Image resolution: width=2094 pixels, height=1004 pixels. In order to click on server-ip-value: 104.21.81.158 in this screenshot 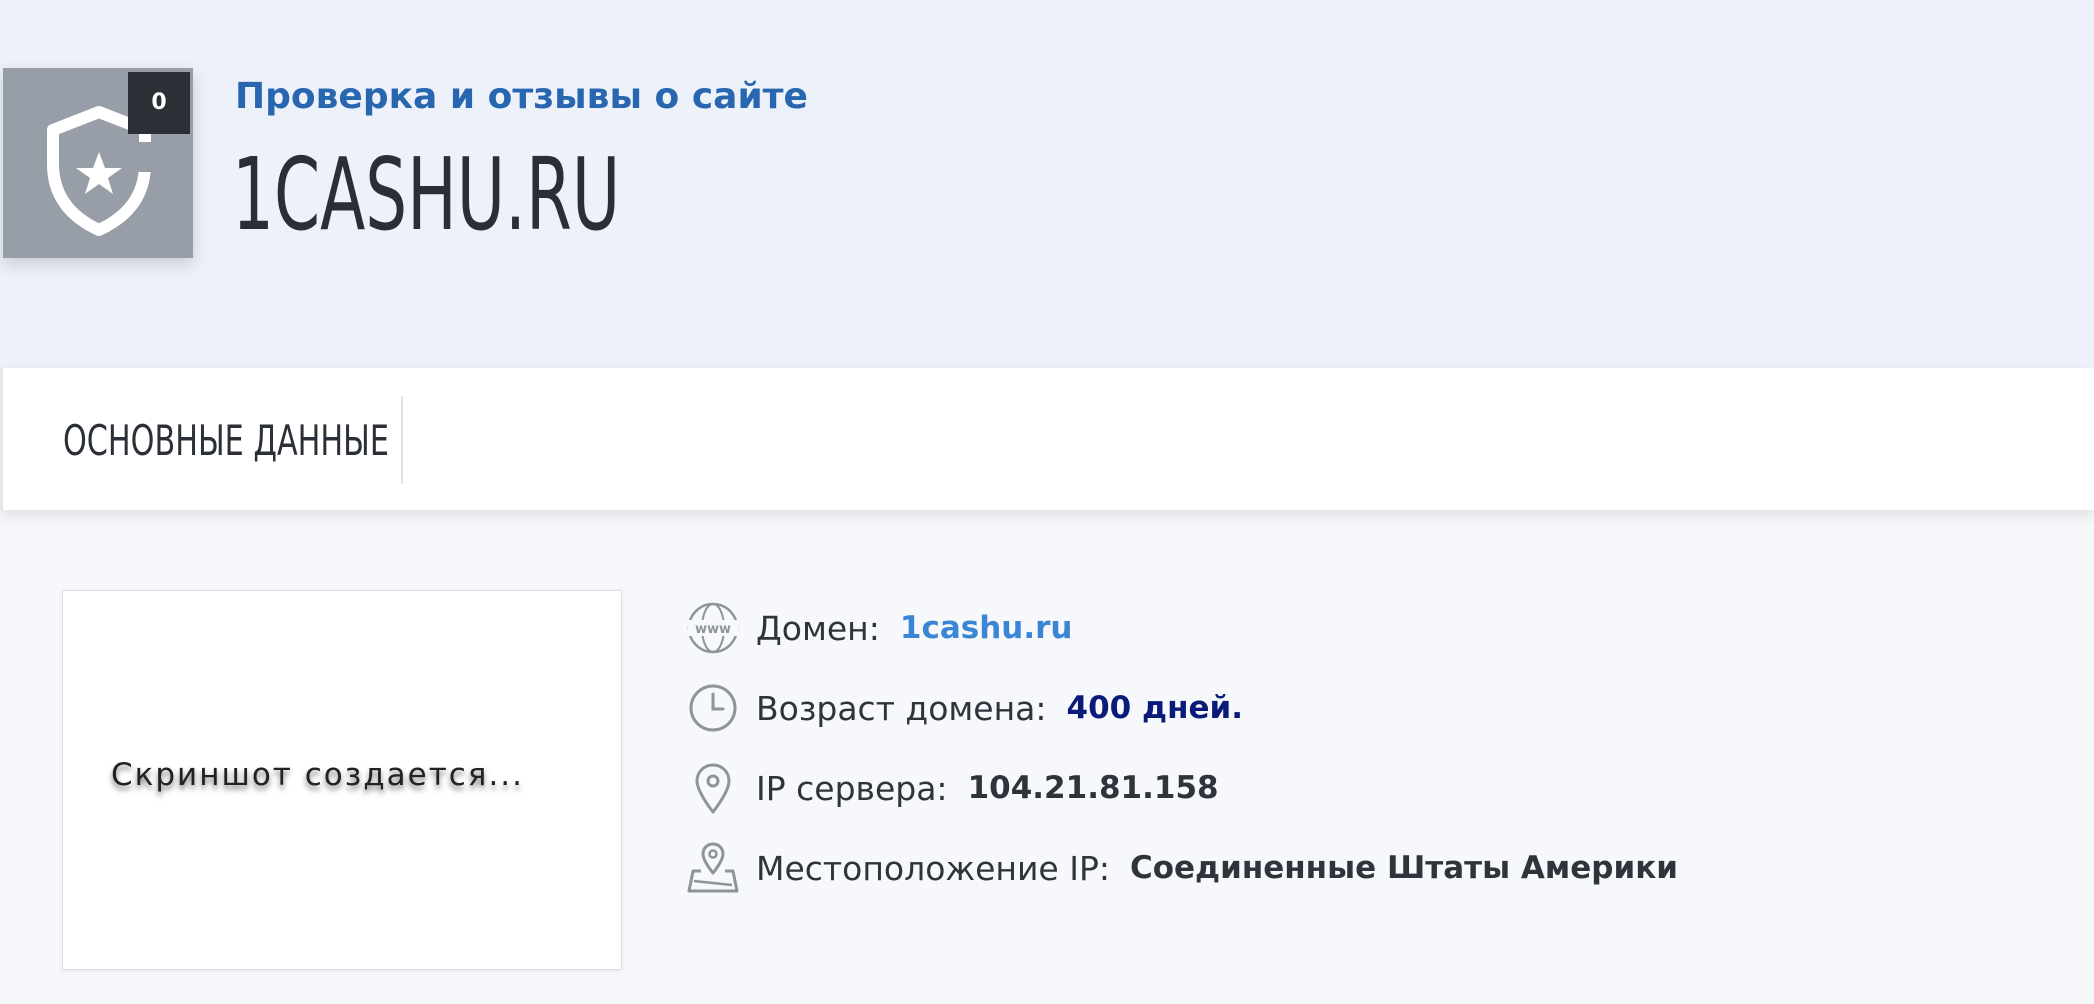, I will do `click(1093, 788)`.